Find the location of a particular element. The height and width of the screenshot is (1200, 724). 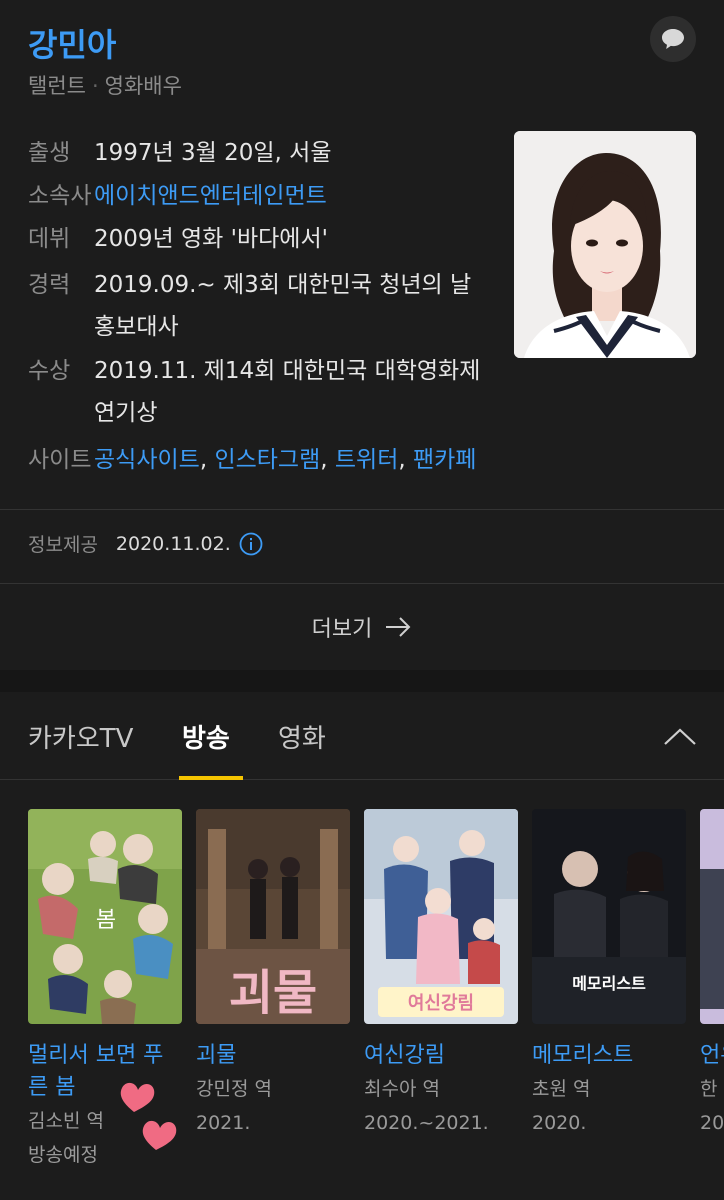

instagram-link: 인스타그램 is located at coordinates (267, 460).